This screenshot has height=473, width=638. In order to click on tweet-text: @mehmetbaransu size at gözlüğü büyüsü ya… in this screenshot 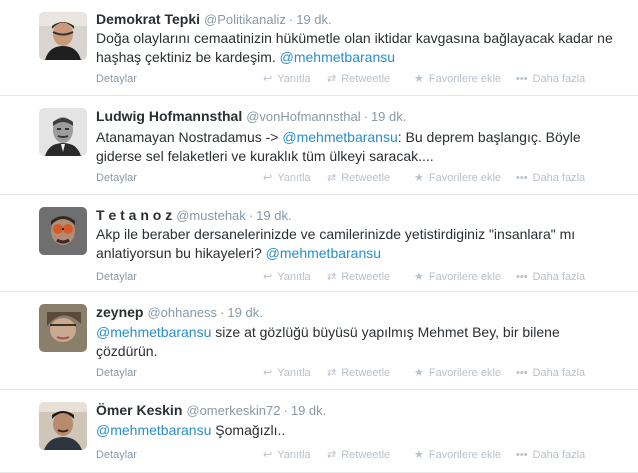, I will do `click(356, 342)`.